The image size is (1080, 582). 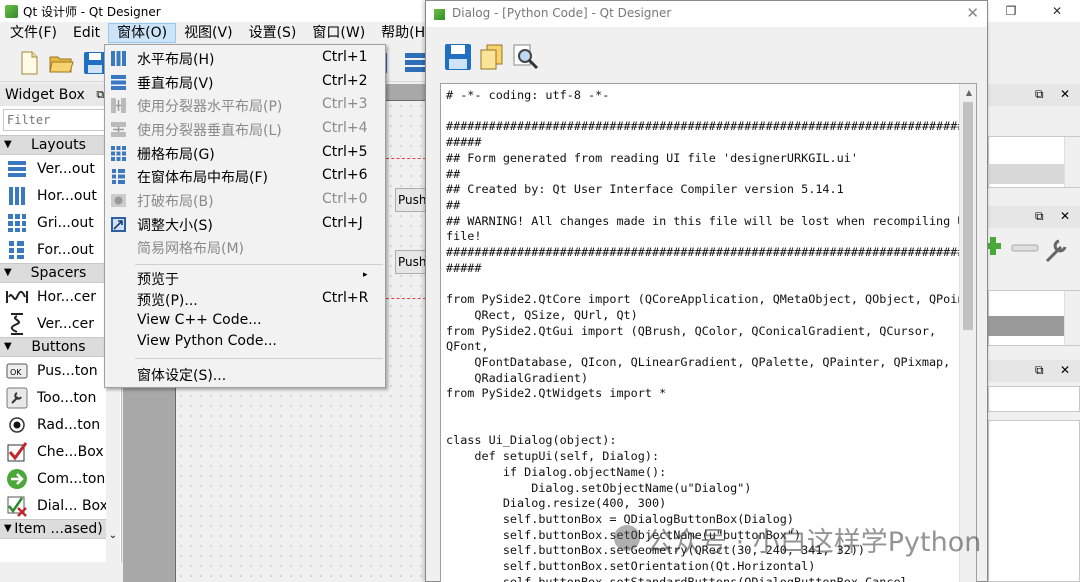 What do you see at coordinates (1026, 174) in the screenshot?
I see `object-row-selected` at bounding box center [1026, 174].